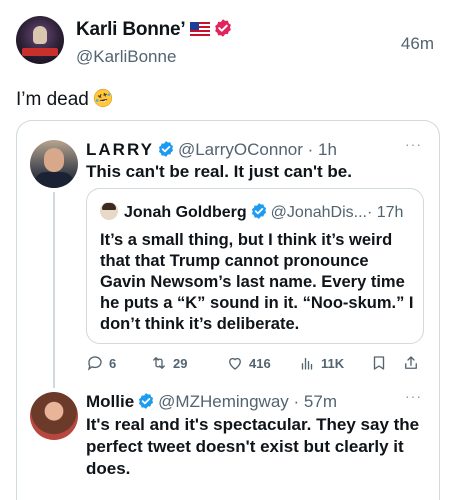 This screenshot has height=500, width=452. I want to click on reply-count: 6, so click(113, 363).